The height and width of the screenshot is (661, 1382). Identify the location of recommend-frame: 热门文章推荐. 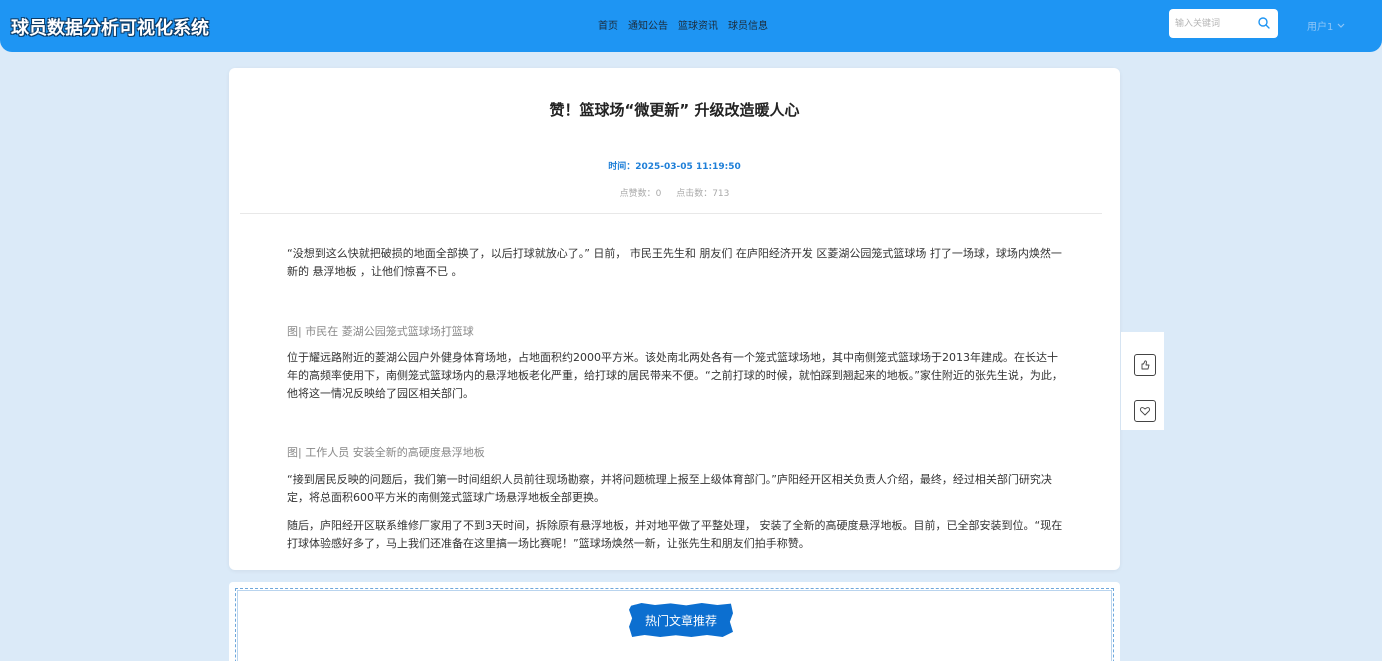
(674, 624).